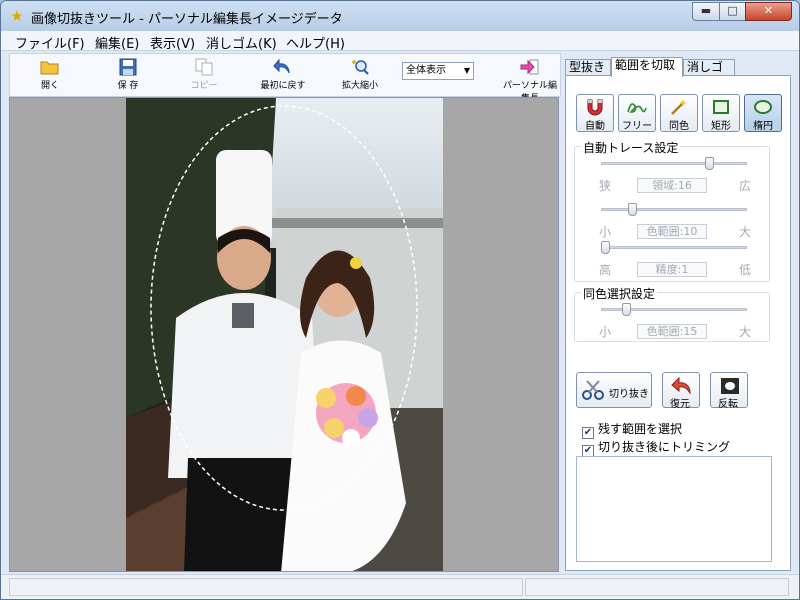 This screenshot has height=600, width=800. I want to click on zoom-level-value: 全体表示, so click(426, 70).